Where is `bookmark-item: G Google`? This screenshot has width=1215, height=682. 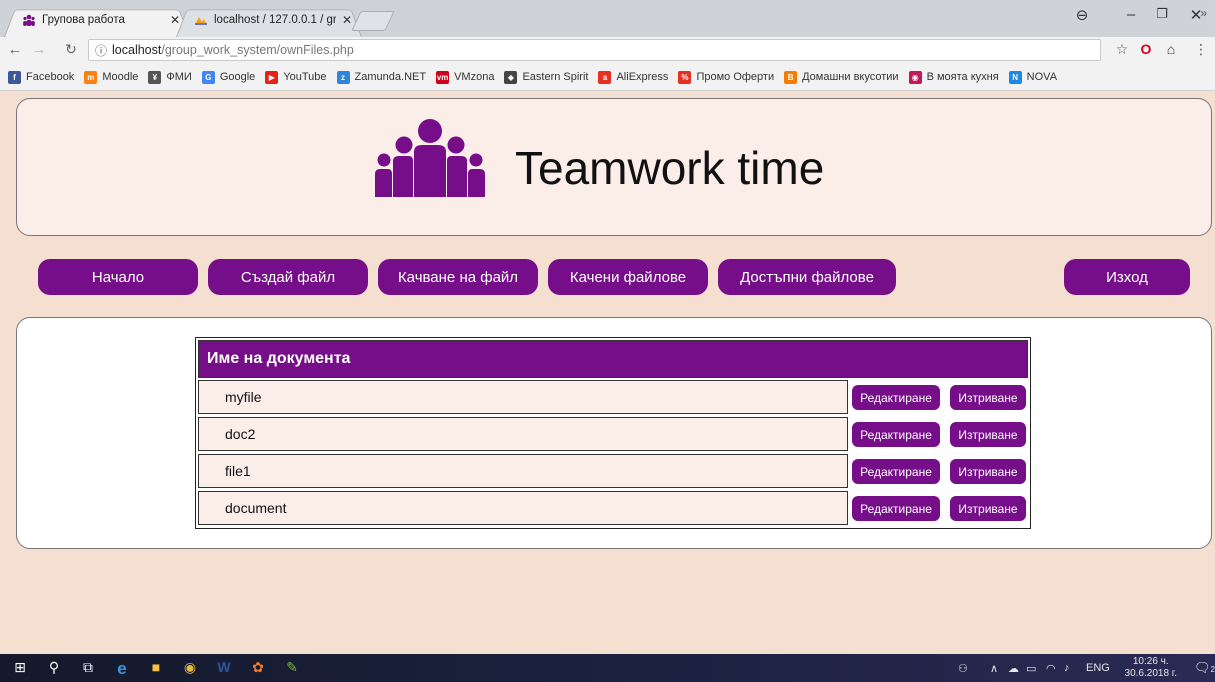
bookmark-item: G Google is located at coordinates (228, 77).